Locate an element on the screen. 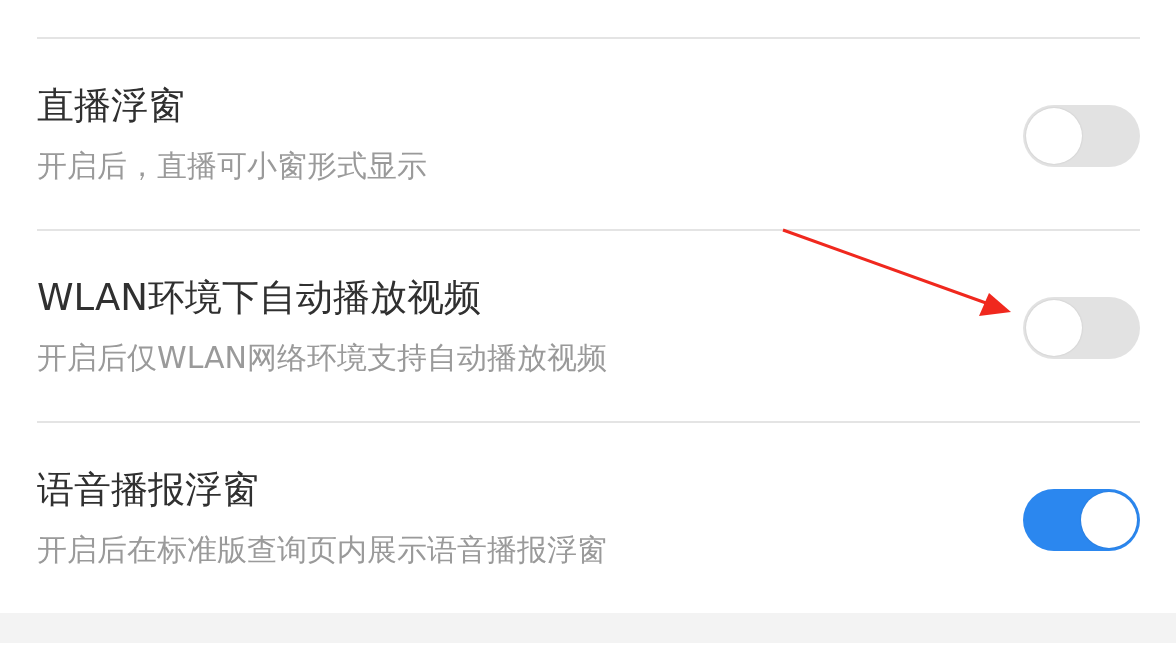 The height and width of the screenshot is (670, 1176). setting-title: 语音播报浮窗 is located at coordinates (148, 490).